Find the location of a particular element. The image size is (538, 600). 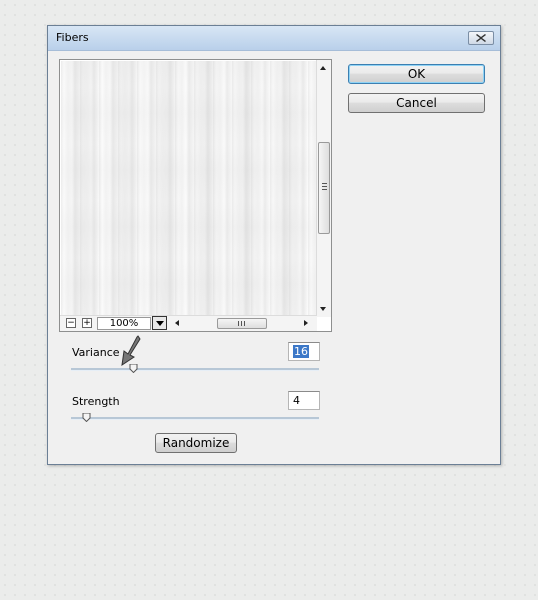

mouse-pointer-icon is located at coordinates (131, 351).